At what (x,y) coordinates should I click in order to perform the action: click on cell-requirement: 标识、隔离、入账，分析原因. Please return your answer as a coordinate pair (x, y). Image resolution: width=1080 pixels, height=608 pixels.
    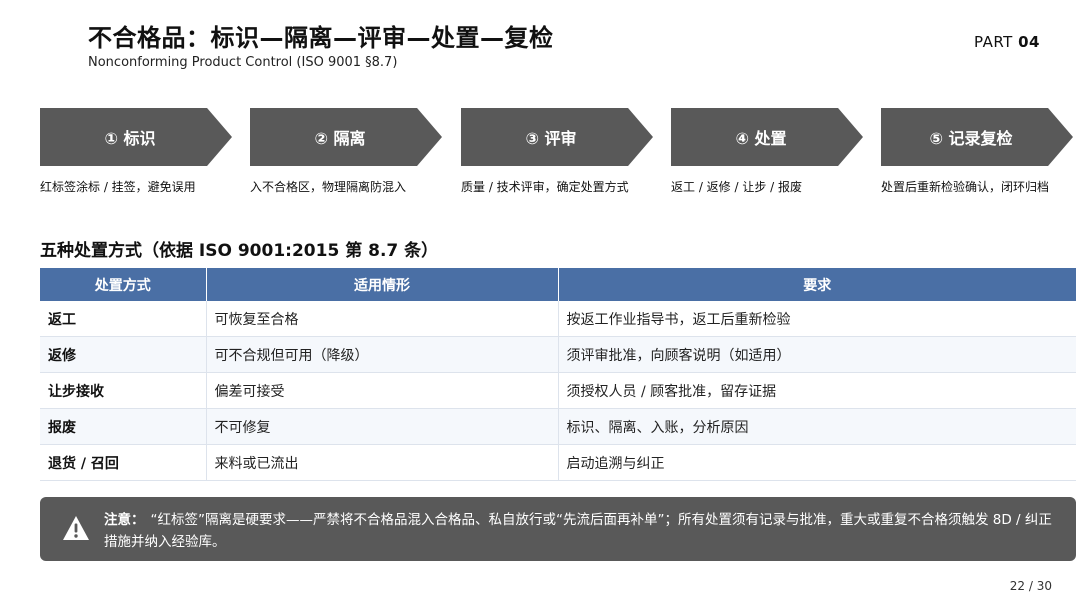
    Looking at the image, I should click on (817, 426).